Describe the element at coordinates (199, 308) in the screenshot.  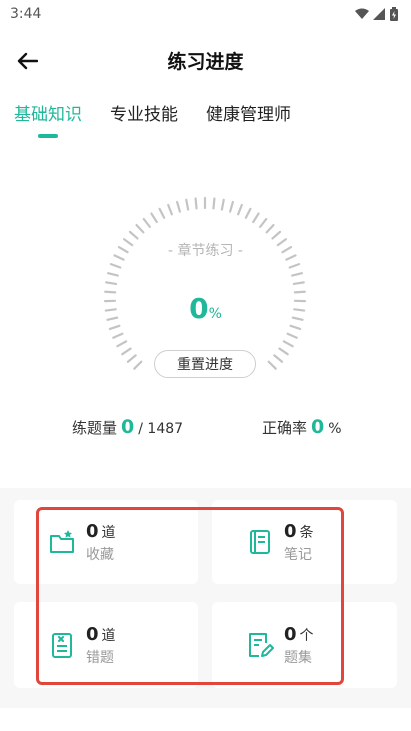
I see `gauge-percent-number: 0` at that location.